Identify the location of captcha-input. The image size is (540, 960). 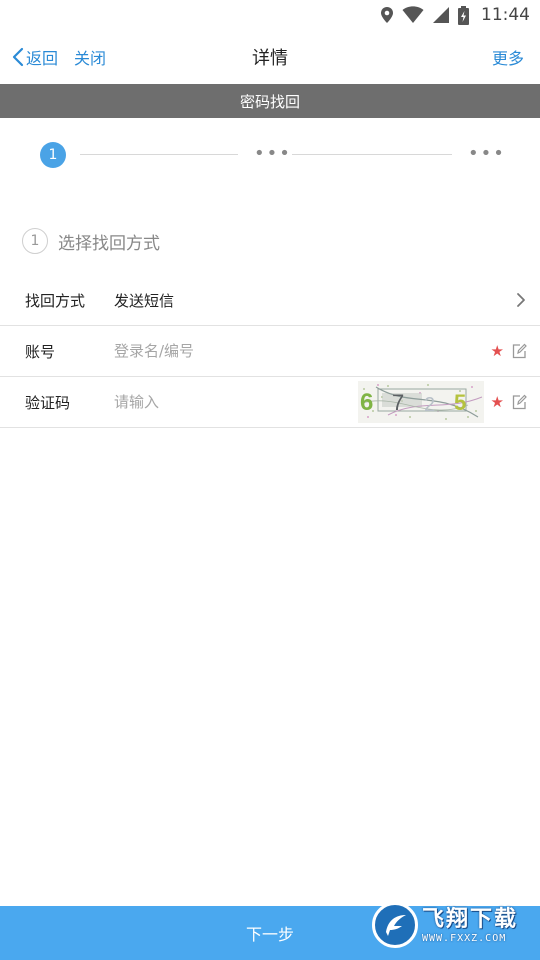
(214, 402).